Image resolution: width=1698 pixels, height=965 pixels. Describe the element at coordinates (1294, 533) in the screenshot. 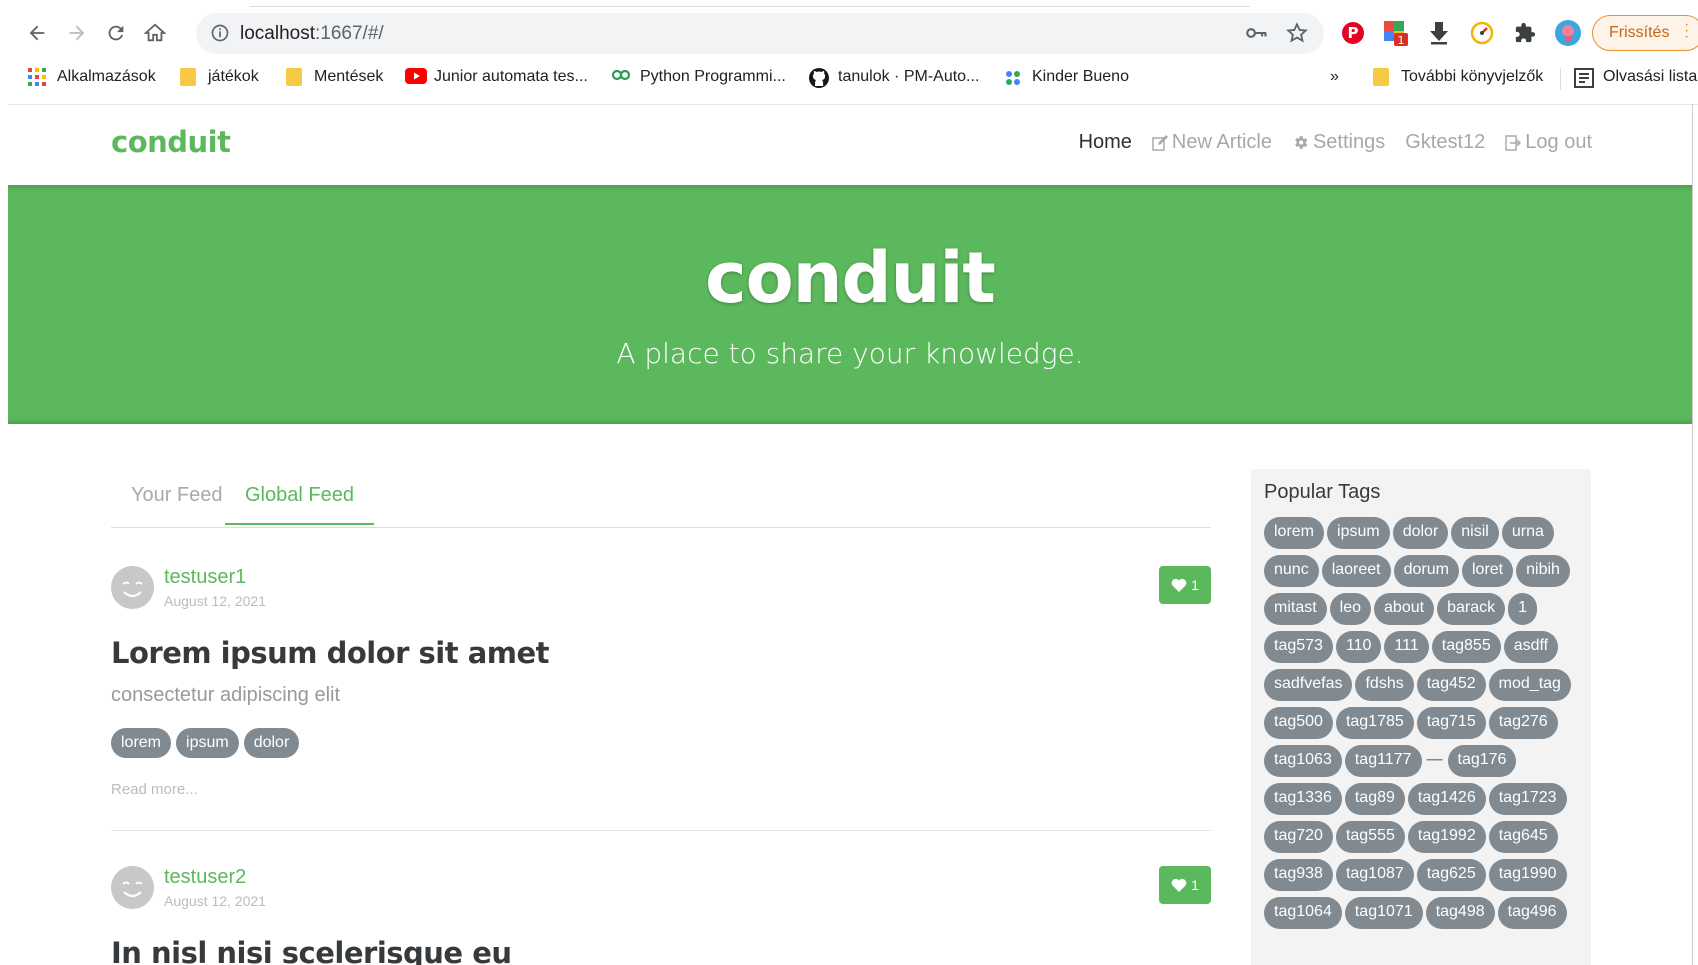

I see `popular-tag: lorem` at that location.